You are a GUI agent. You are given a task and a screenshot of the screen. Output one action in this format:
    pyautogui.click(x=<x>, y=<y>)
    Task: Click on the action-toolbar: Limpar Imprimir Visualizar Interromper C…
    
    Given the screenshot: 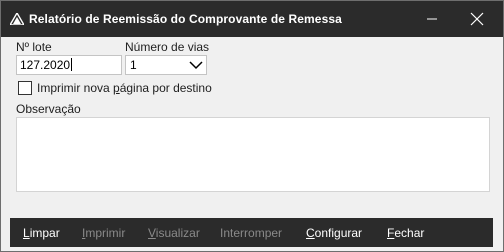 What is the action you would take?
    pyautogui.click(x=251, y=232)
    